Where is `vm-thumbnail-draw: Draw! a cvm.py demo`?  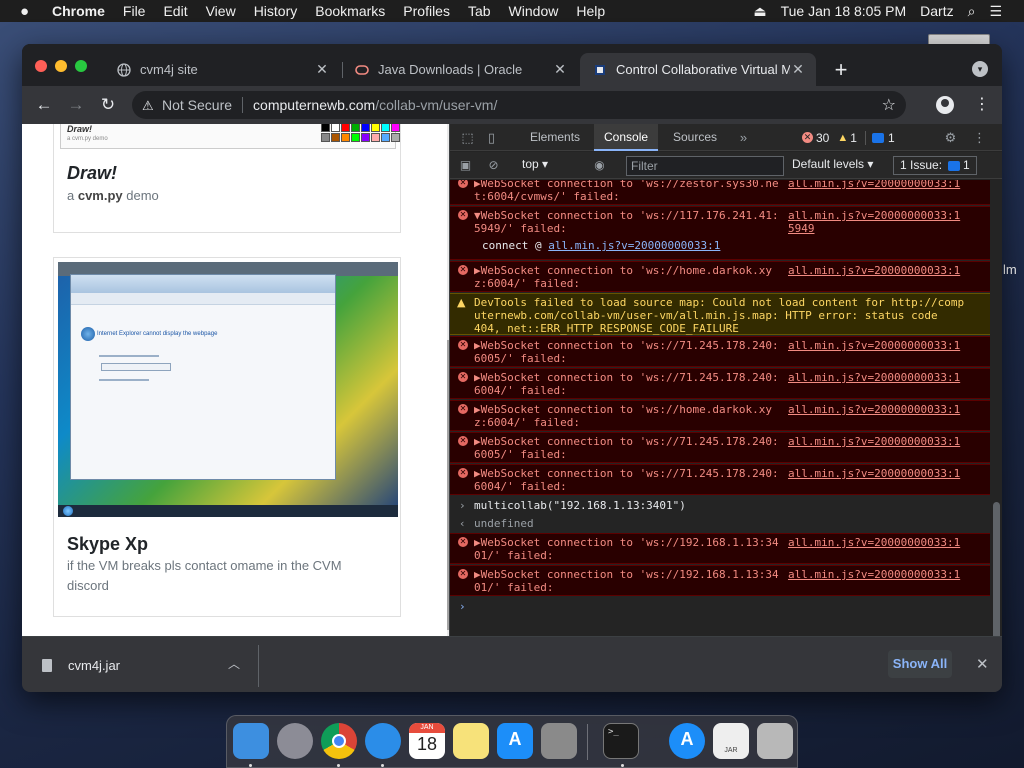 vm-thumbnail-draw: Draw! a cvm.py demo is located at coordinates (230, 136).